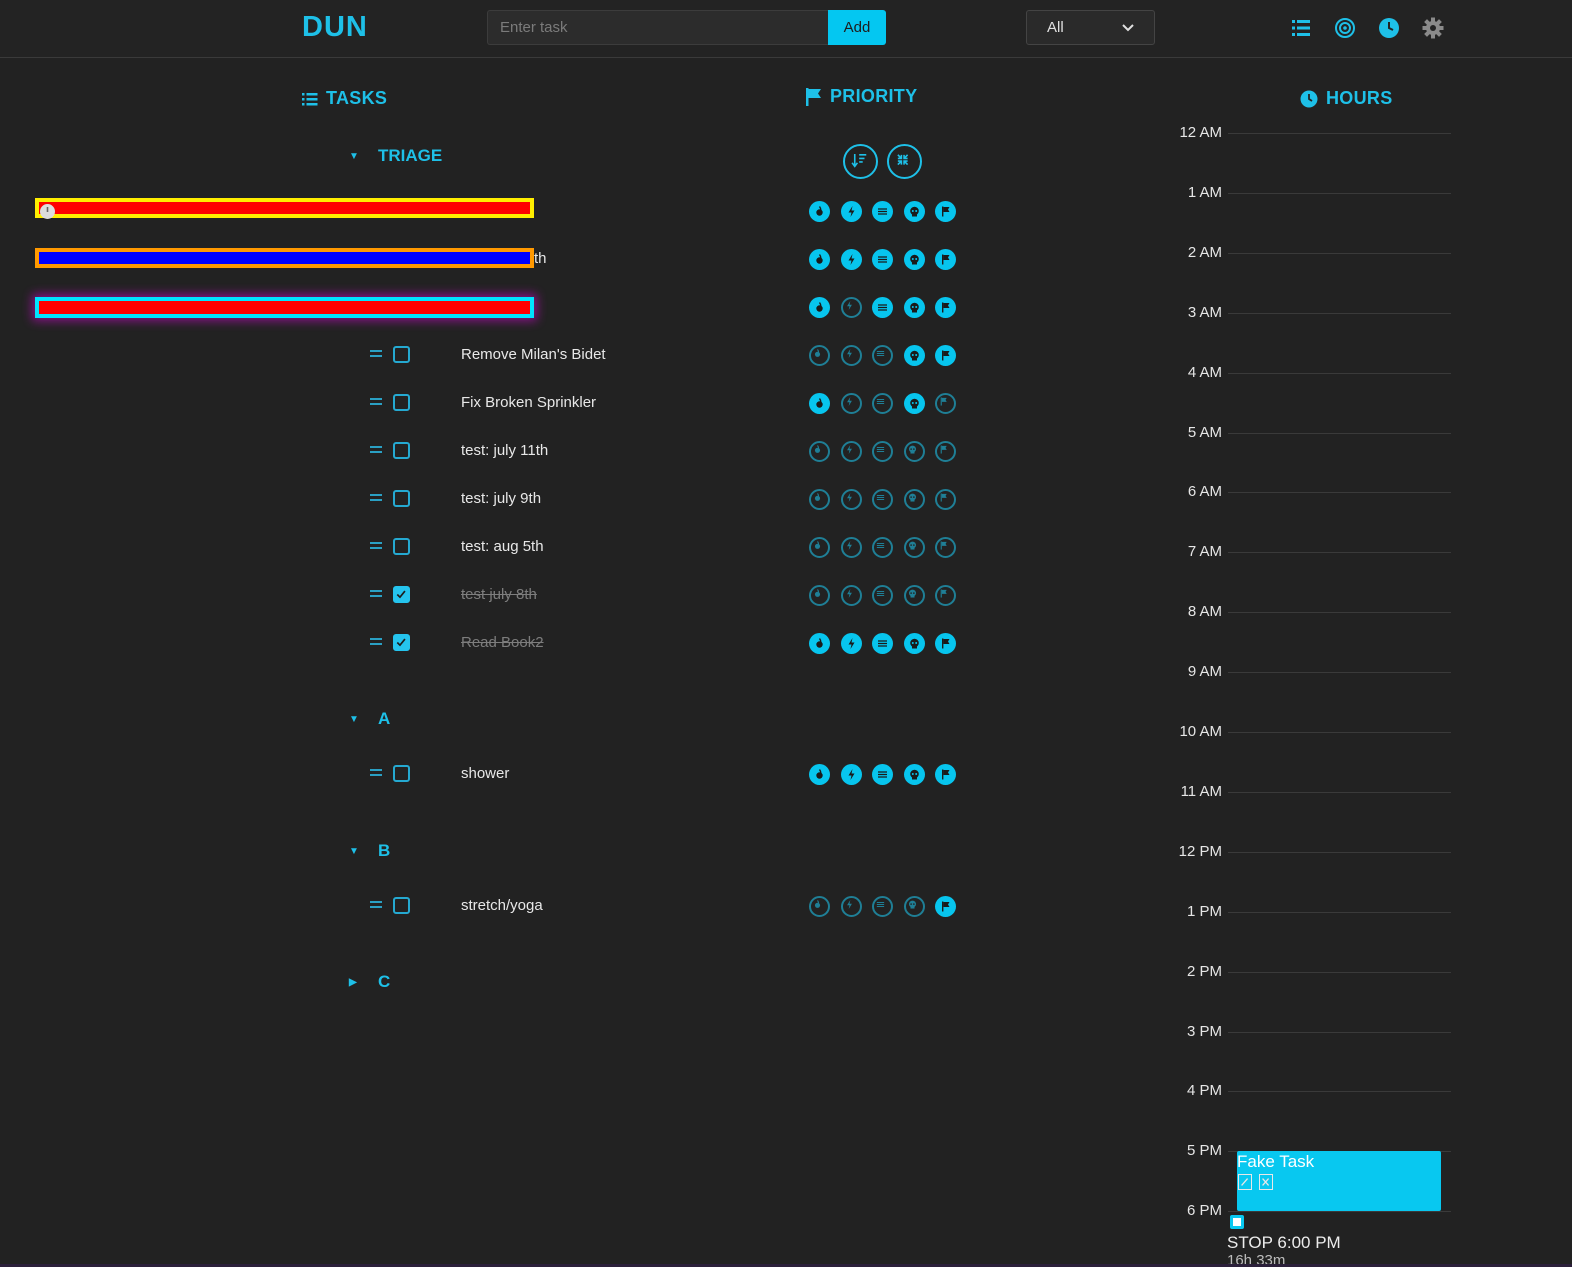  What do you see at coordinates (657, 27) in the screenshot?
I see `task-input` at bounding box center [657, 27].